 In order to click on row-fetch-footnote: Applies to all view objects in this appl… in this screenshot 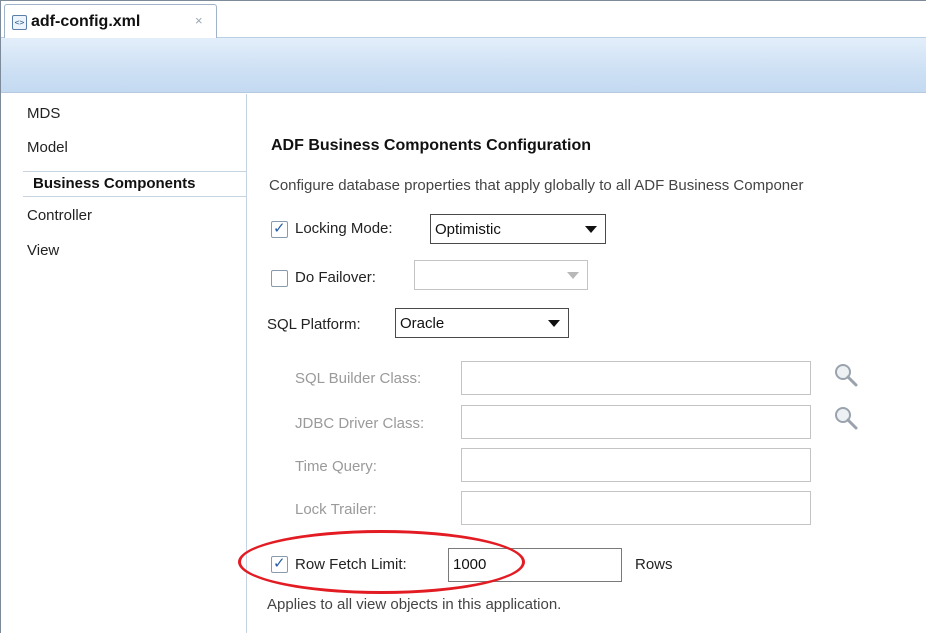, I will do `click(414, 604)`.